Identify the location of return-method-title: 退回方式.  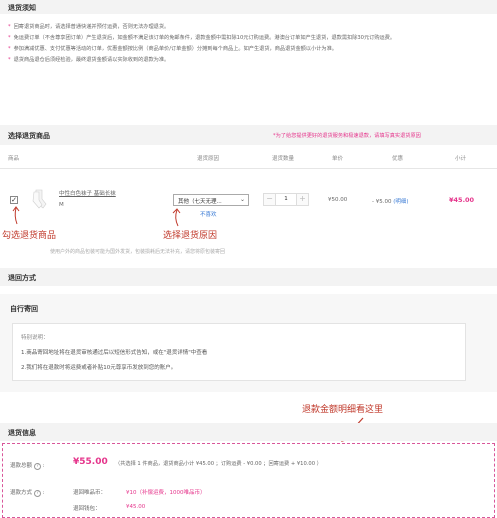
(22, 278).